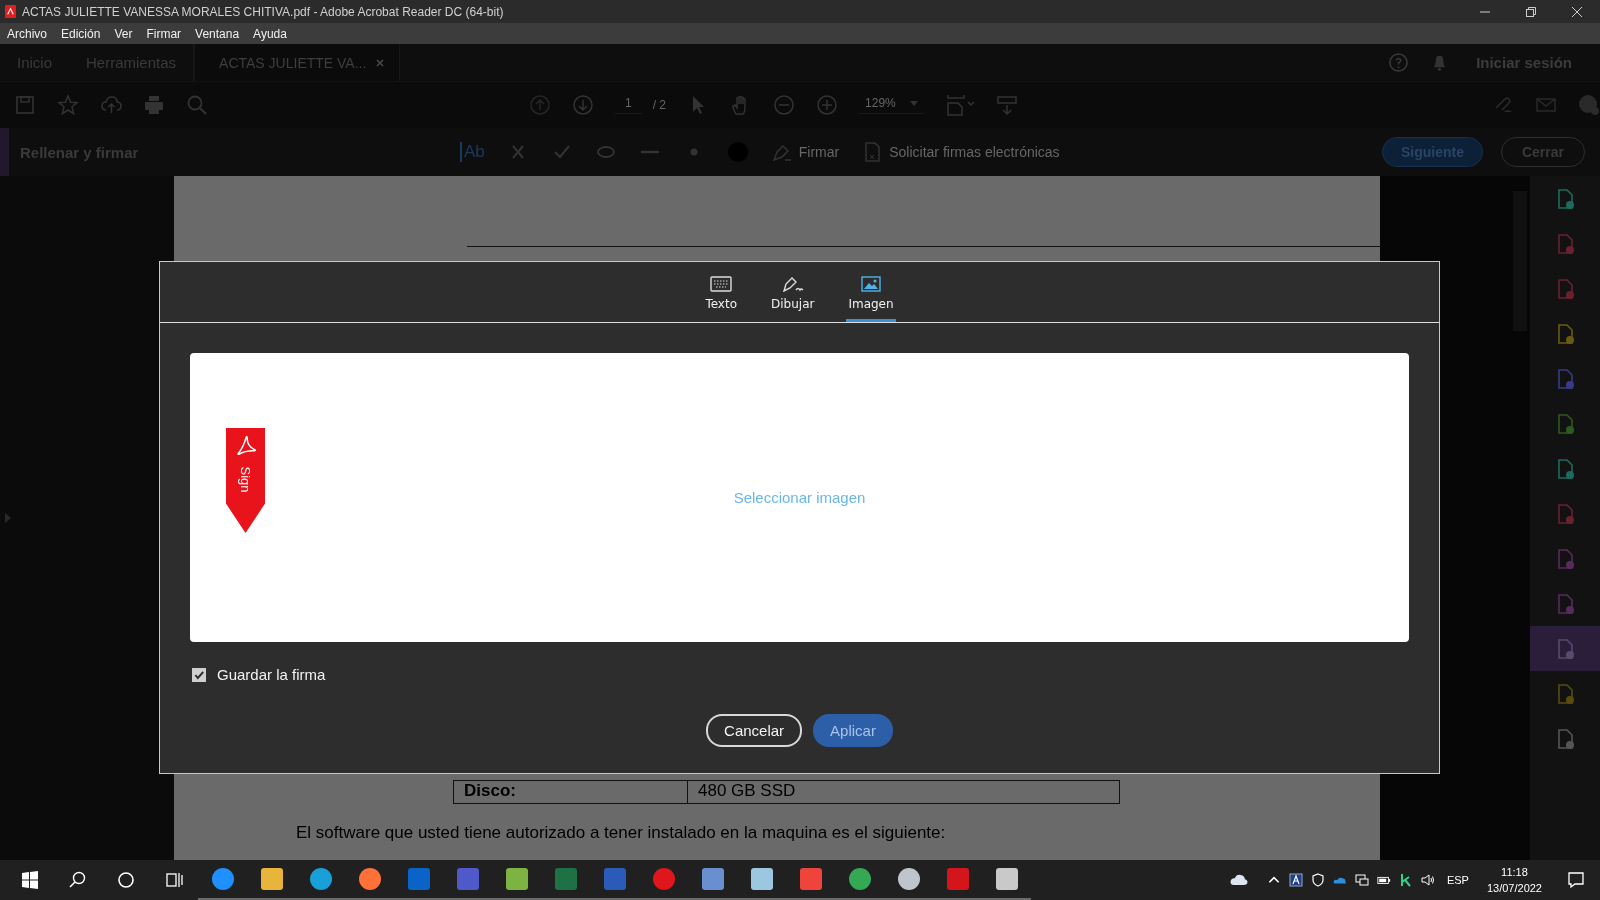  I want to click on zoom-out-icon, so click(784, 105).